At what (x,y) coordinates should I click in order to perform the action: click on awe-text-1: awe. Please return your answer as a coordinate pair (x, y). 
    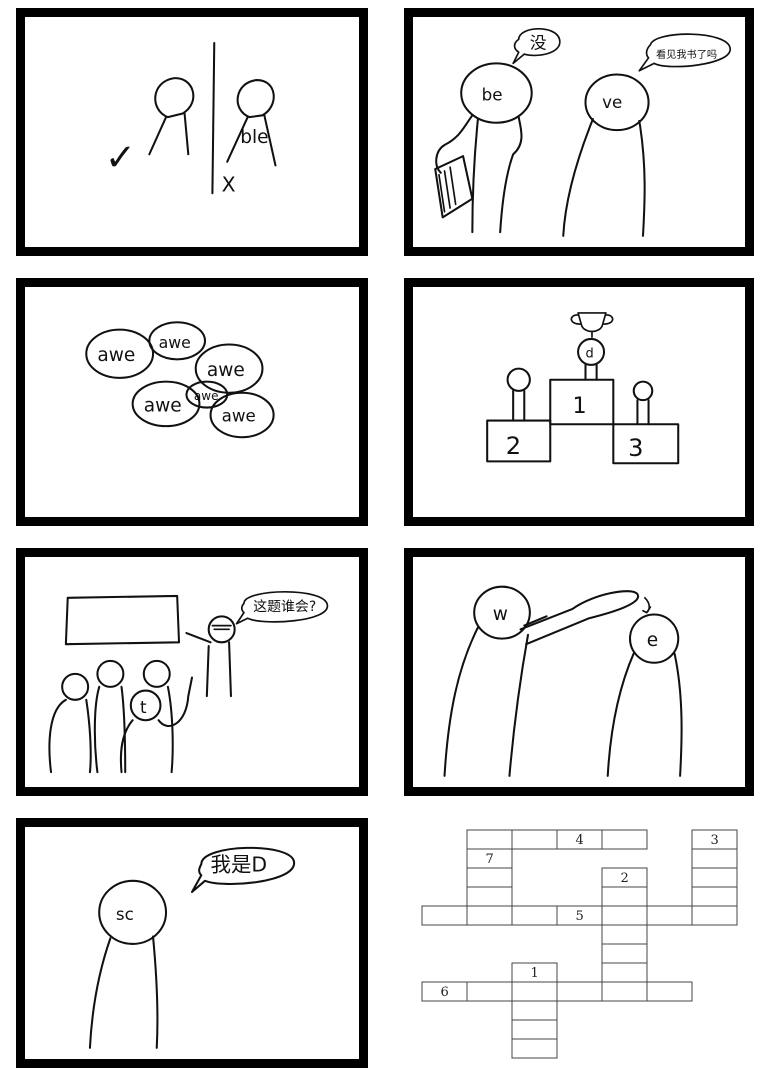
    Looking at the image, I should click on (116, 355).